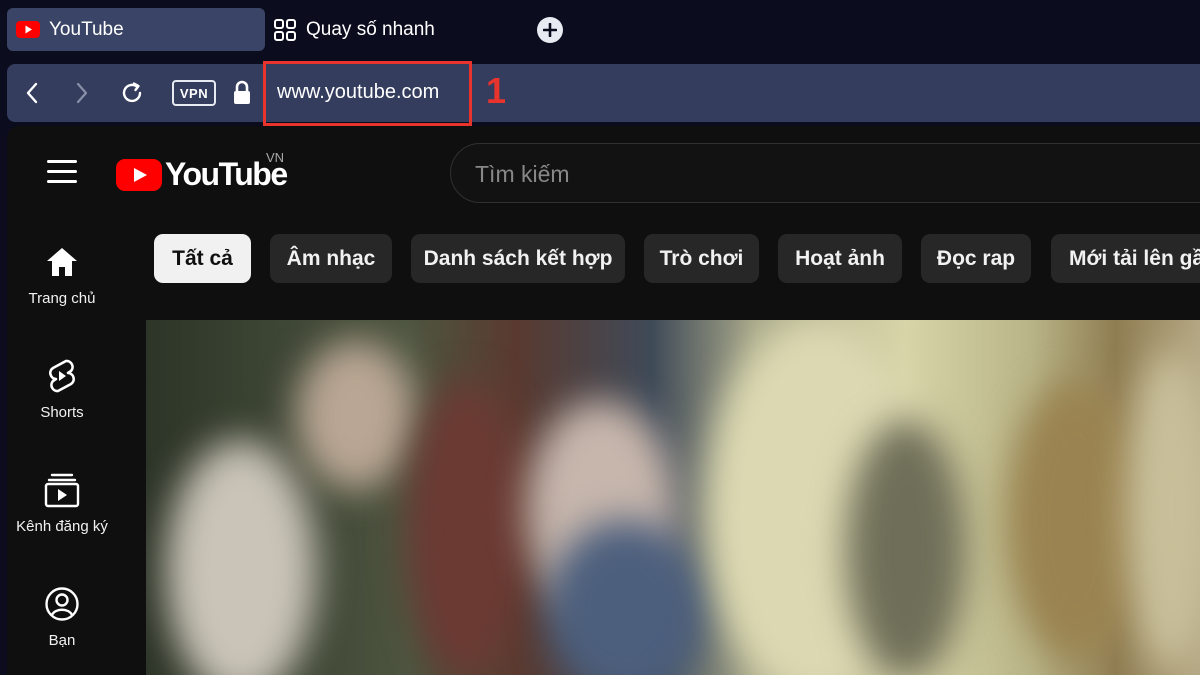 The width and height of the screenshot is (1200, 675). Describe the element at coordinates (62, 298) in the screenshot. I see `sidebar-item-label: Trang chủ` at that location.